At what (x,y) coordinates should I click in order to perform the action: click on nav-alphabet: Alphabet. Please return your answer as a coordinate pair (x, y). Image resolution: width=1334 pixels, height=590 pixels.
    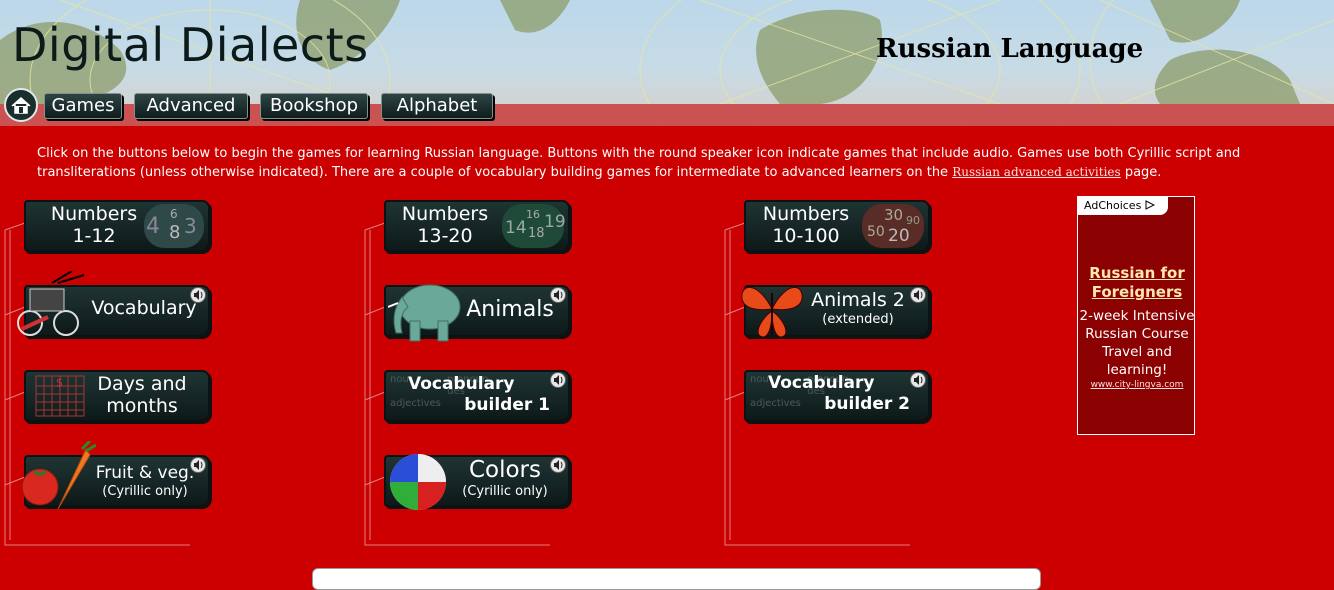
    Looking at the image, I should click on (437, 106).